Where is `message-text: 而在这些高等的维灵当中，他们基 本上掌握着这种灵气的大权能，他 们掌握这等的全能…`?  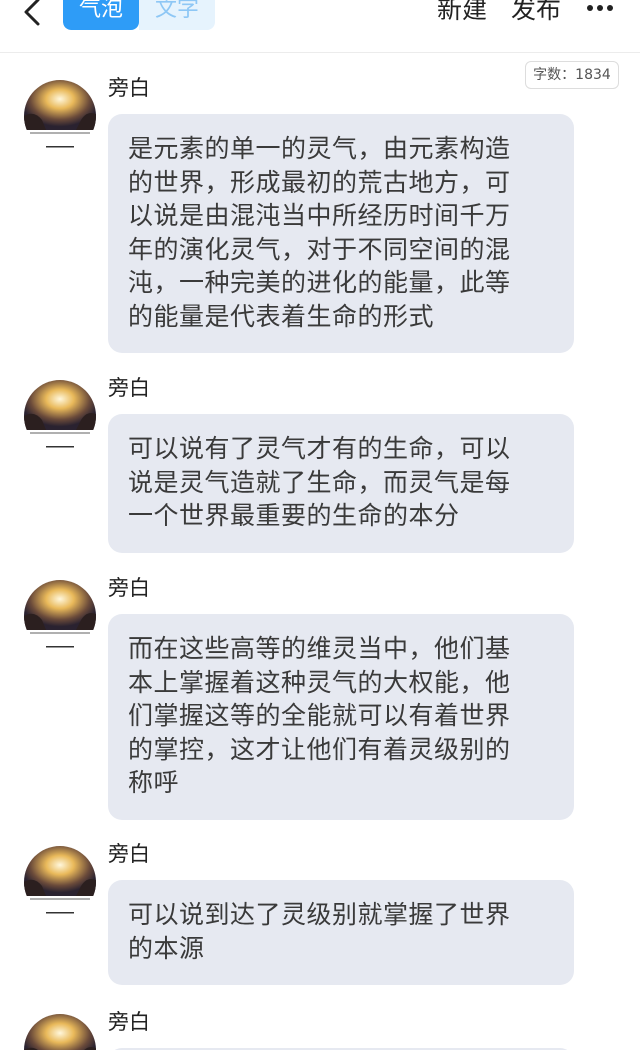 message-text: 而在这些高等的维灵当中，他们基 本上掌握着这种灵气的大权能，他 们掌握这等的全能… is located at coordinates (319, 715).